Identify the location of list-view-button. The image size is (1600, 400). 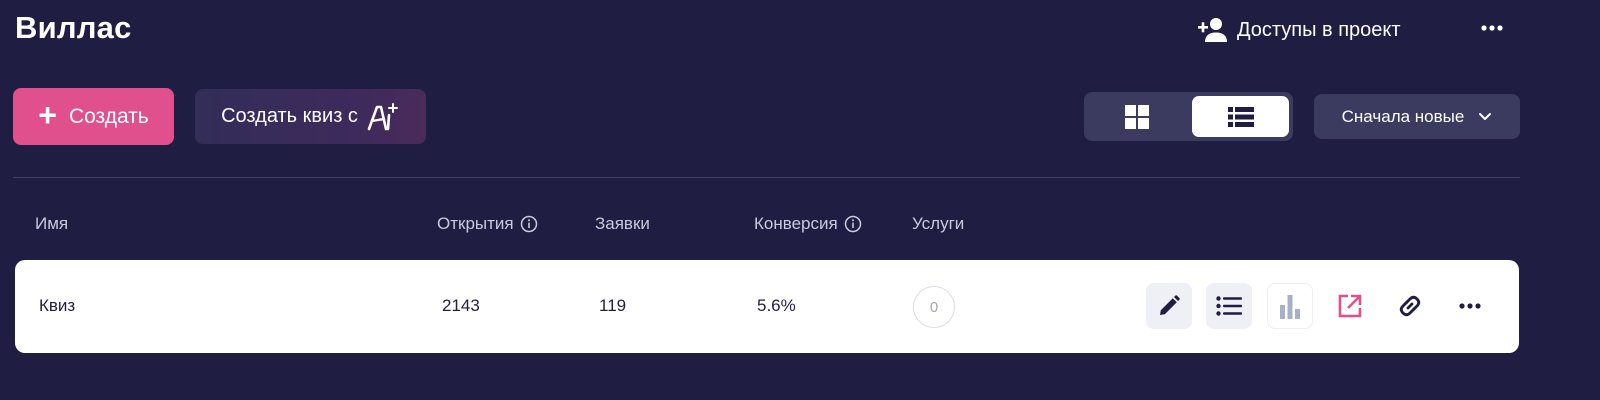
(1240, 116).